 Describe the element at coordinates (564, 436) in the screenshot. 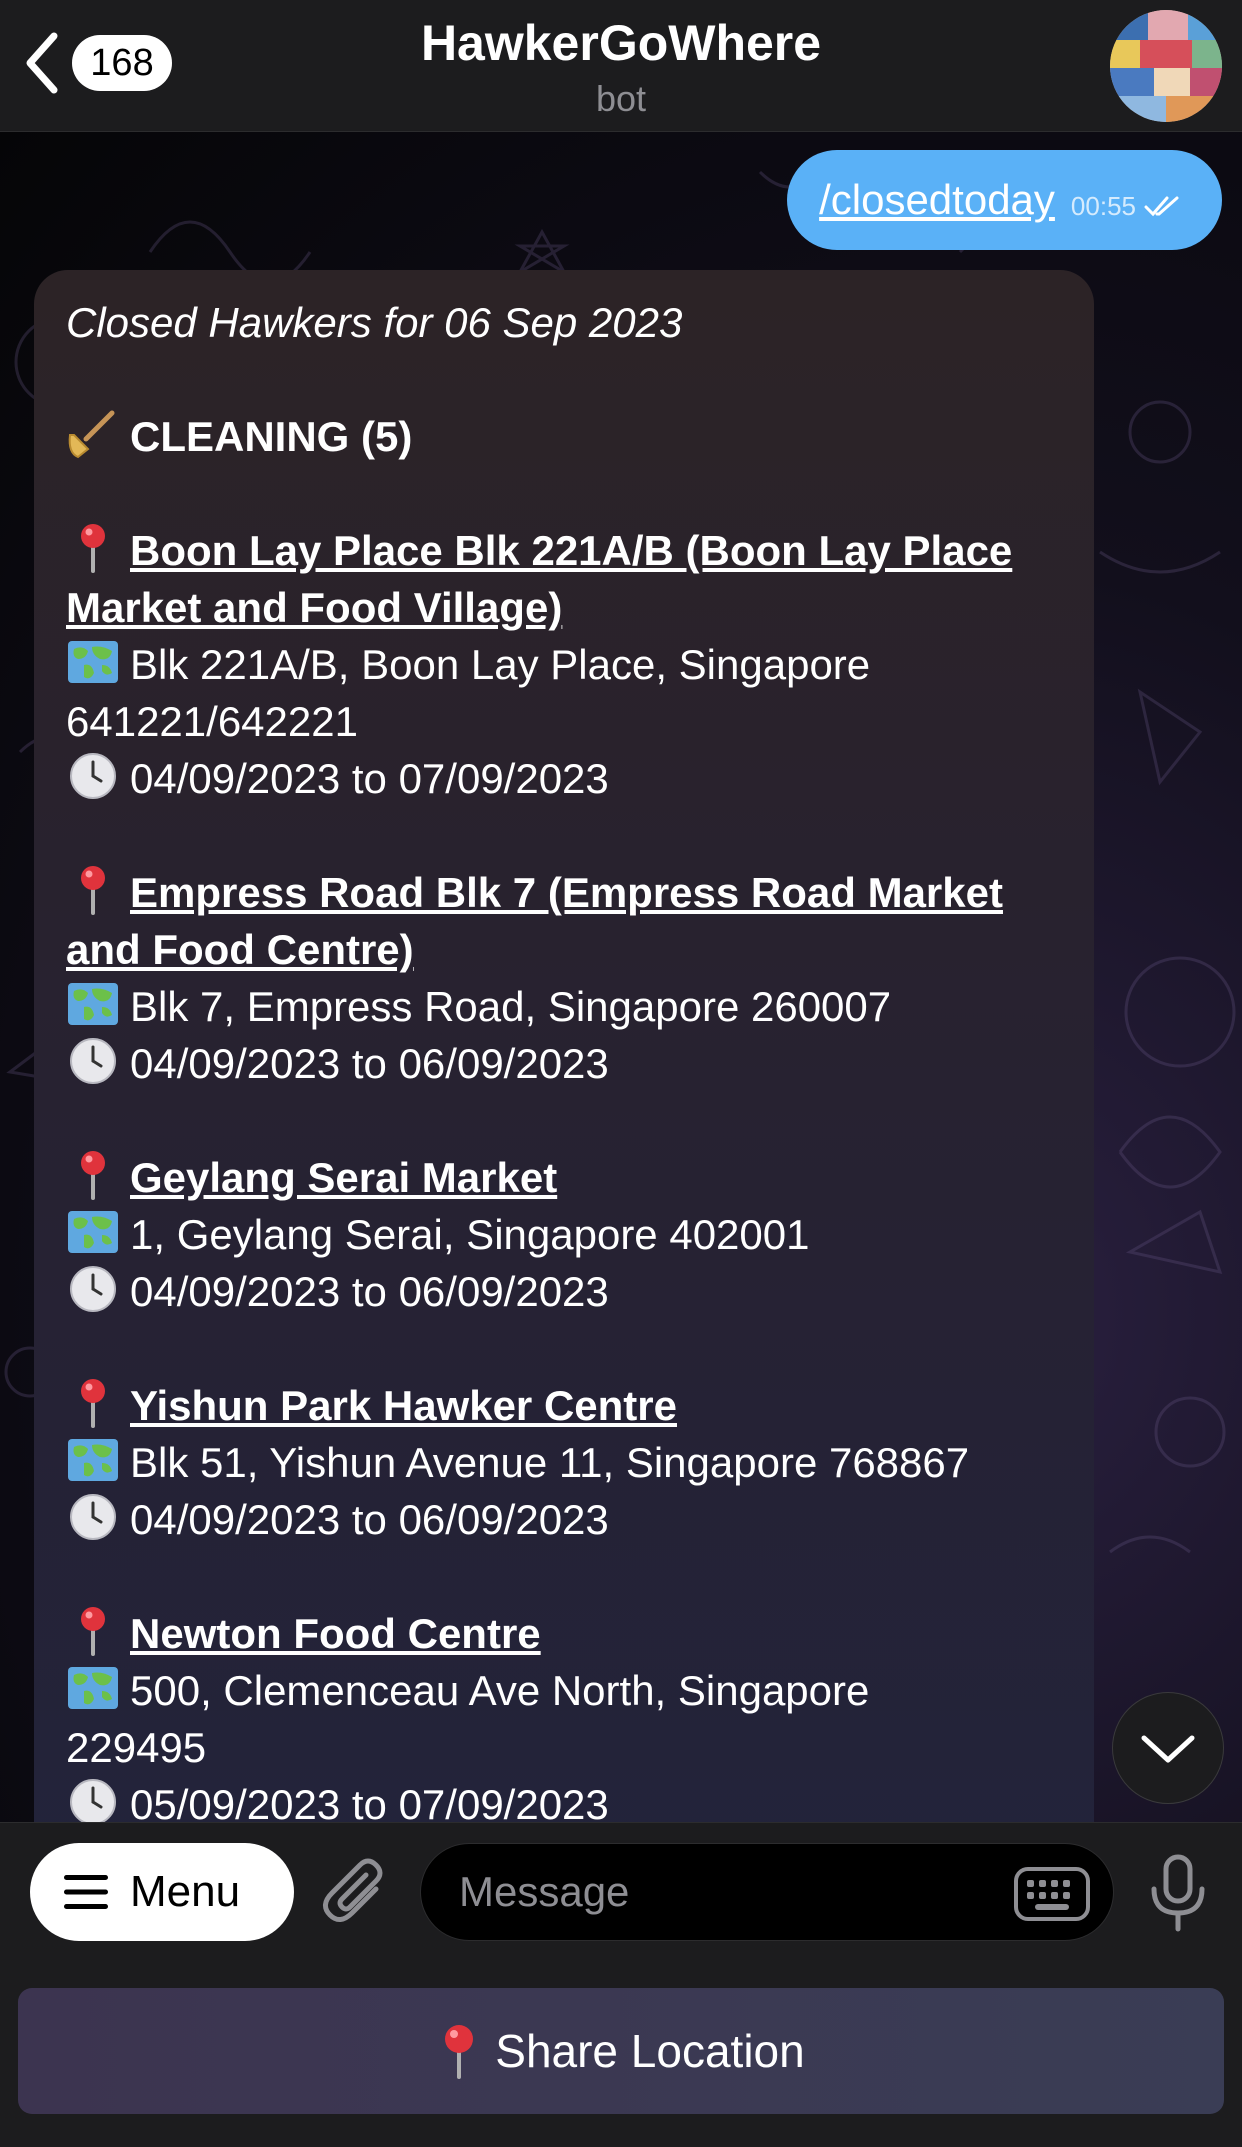

I see `section-heading: CLEANING (5)` at that location.